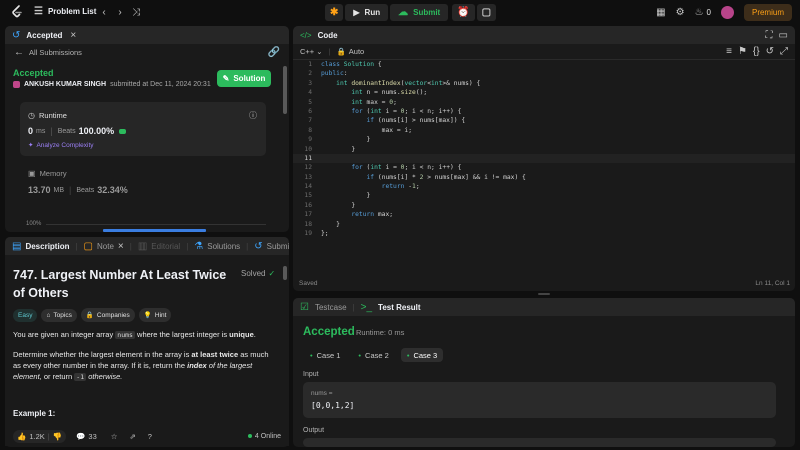  What do you see at coordinates (783, 35) in the screenshot?
I see `panel-minimize-icon: ▭` at bounding box center [783, 35].